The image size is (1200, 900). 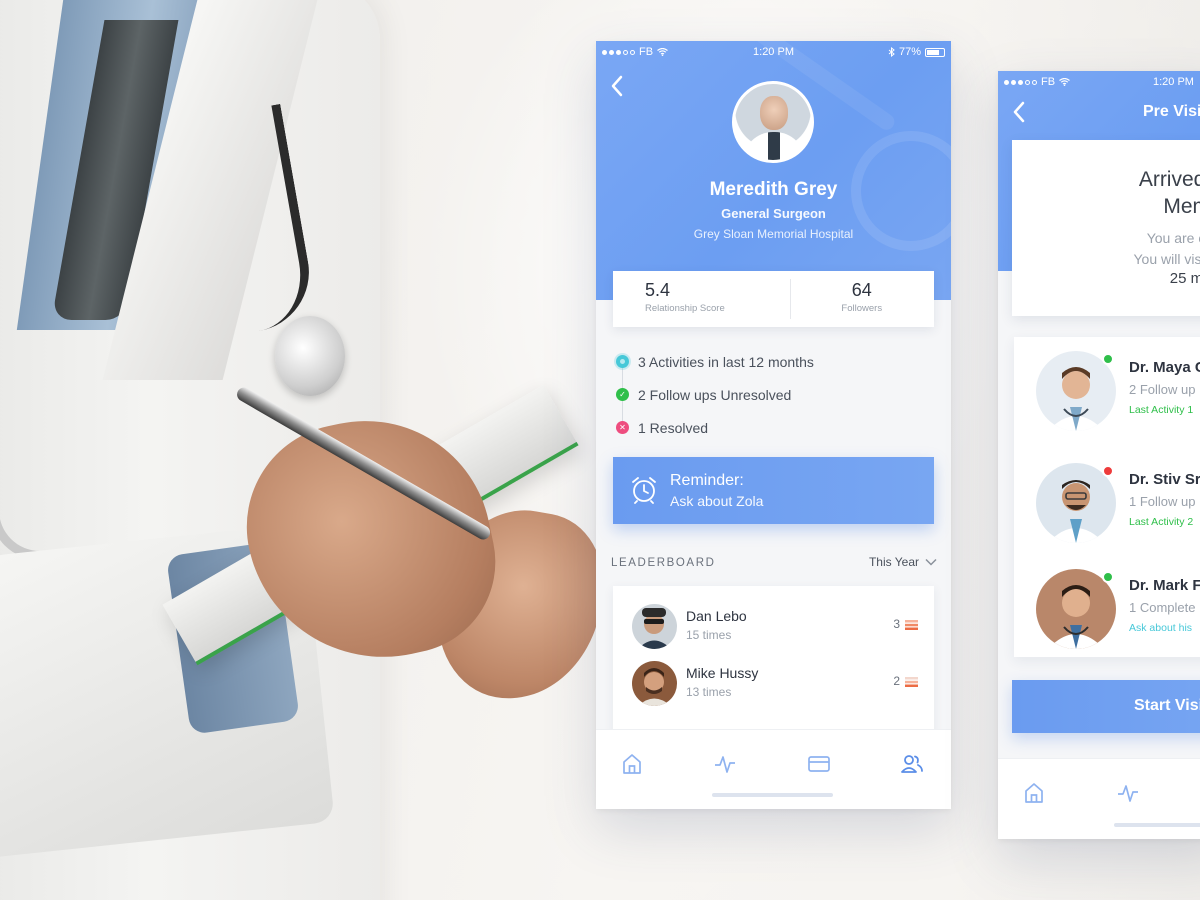 What do you see at coordinates (773, 189) in the screenshot?
I see `profile-name: Meredith Grey` at bounding box center [773, 189].